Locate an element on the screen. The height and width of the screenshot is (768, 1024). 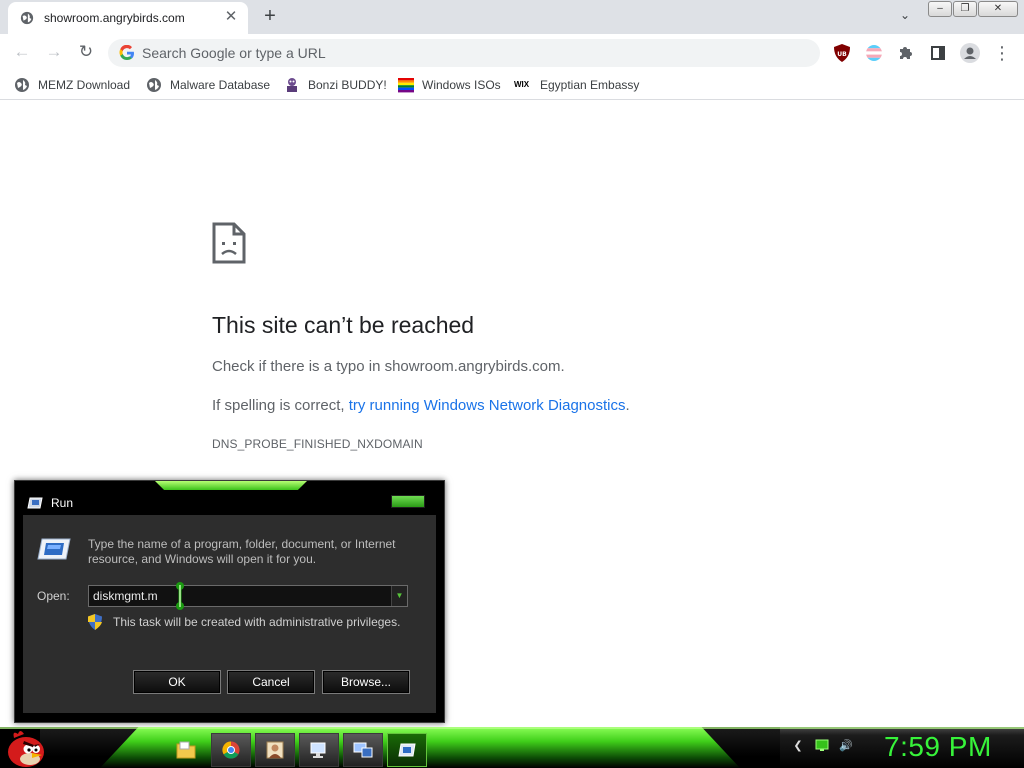
bookmark-bonzi-buddy: Bonzi BUDDY! is located at coordinates (335, 85).